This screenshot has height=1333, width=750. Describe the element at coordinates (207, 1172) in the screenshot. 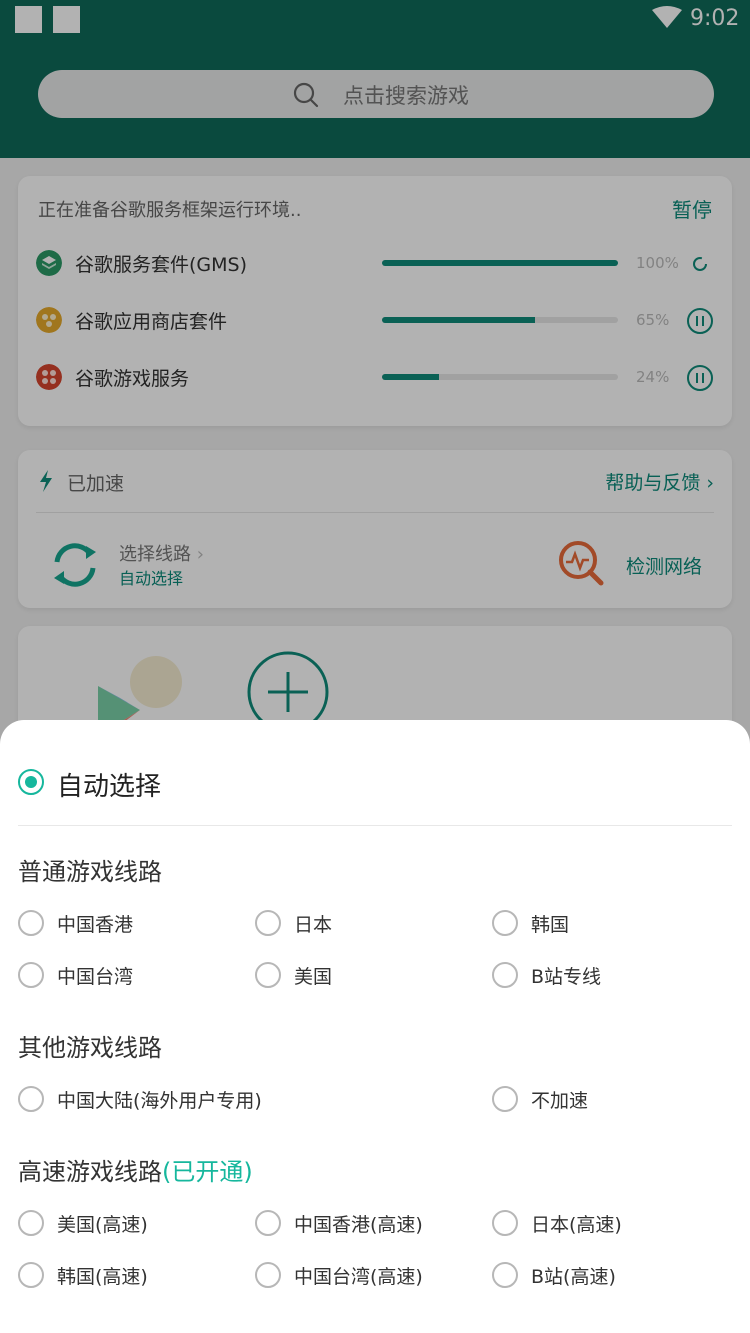

I see `activated-note: (已开通)` at that location.